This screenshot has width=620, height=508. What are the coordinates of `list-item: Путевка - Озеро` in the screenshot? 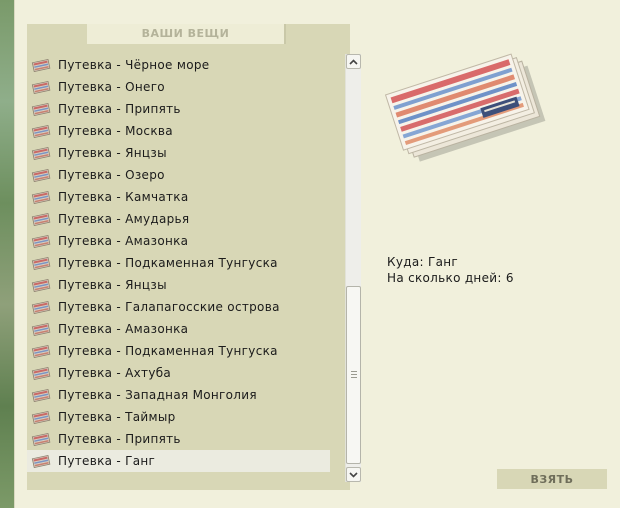 It's located at (178, 175).